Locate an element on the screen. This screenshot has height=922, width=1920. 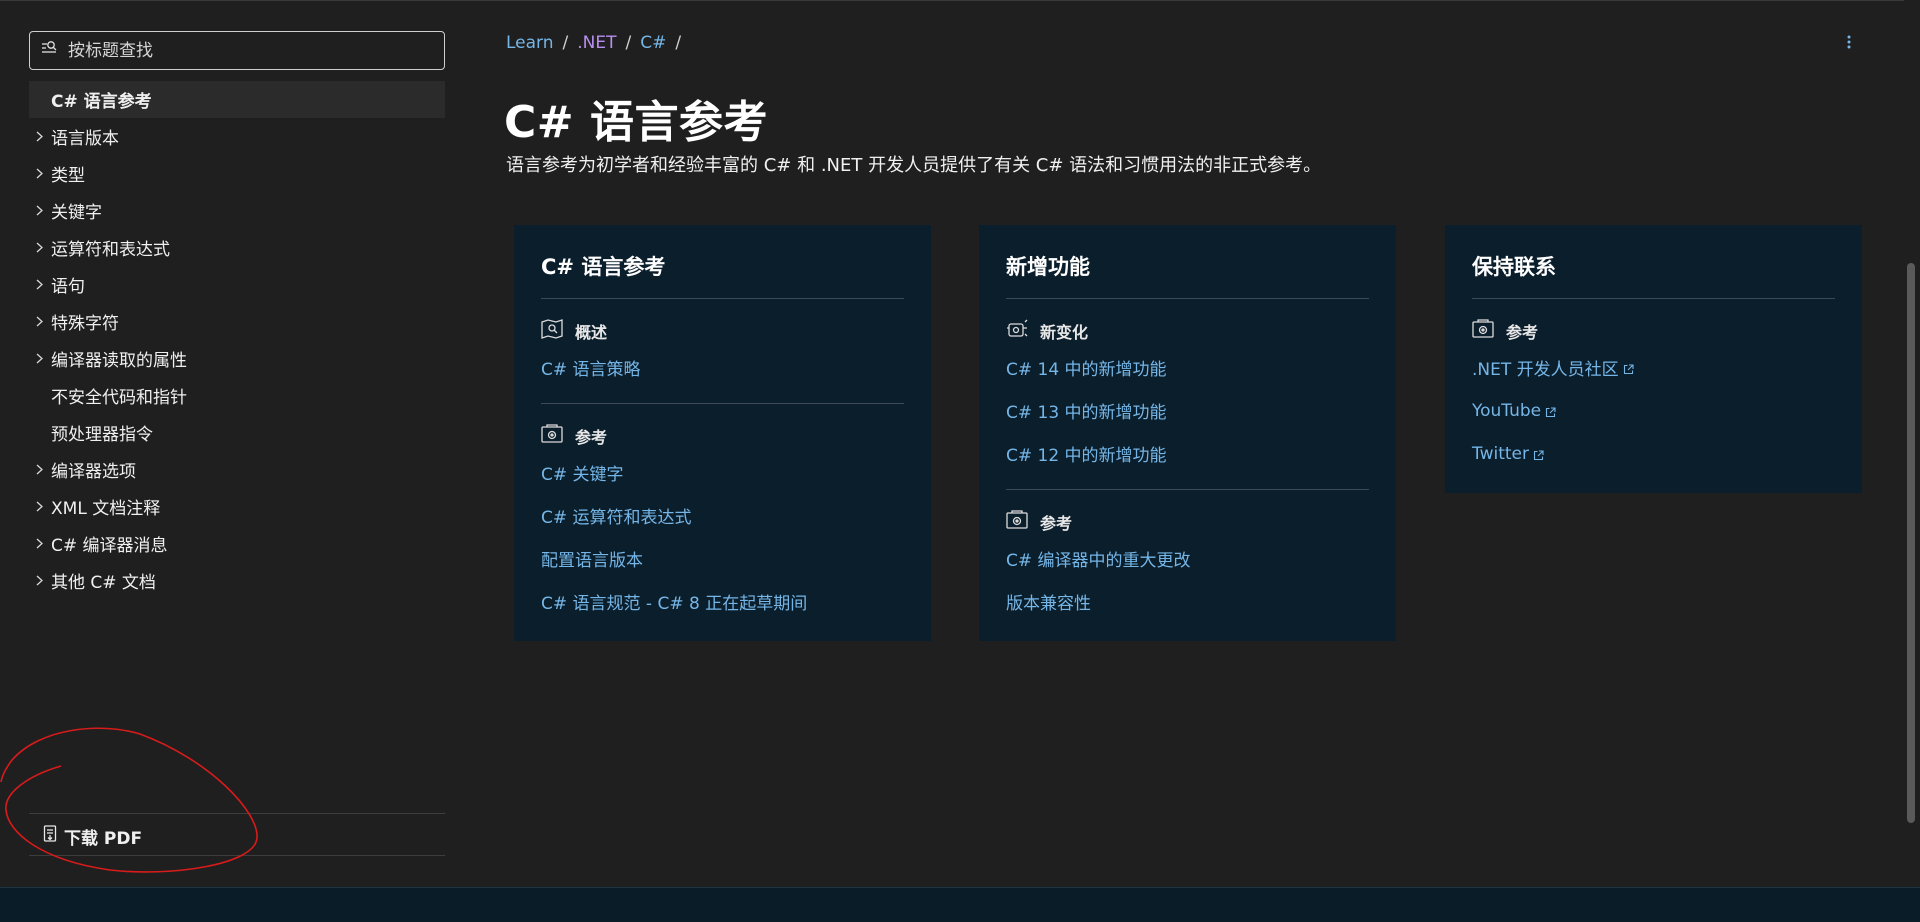
reference-icon is located at coordinates (1489, 331).